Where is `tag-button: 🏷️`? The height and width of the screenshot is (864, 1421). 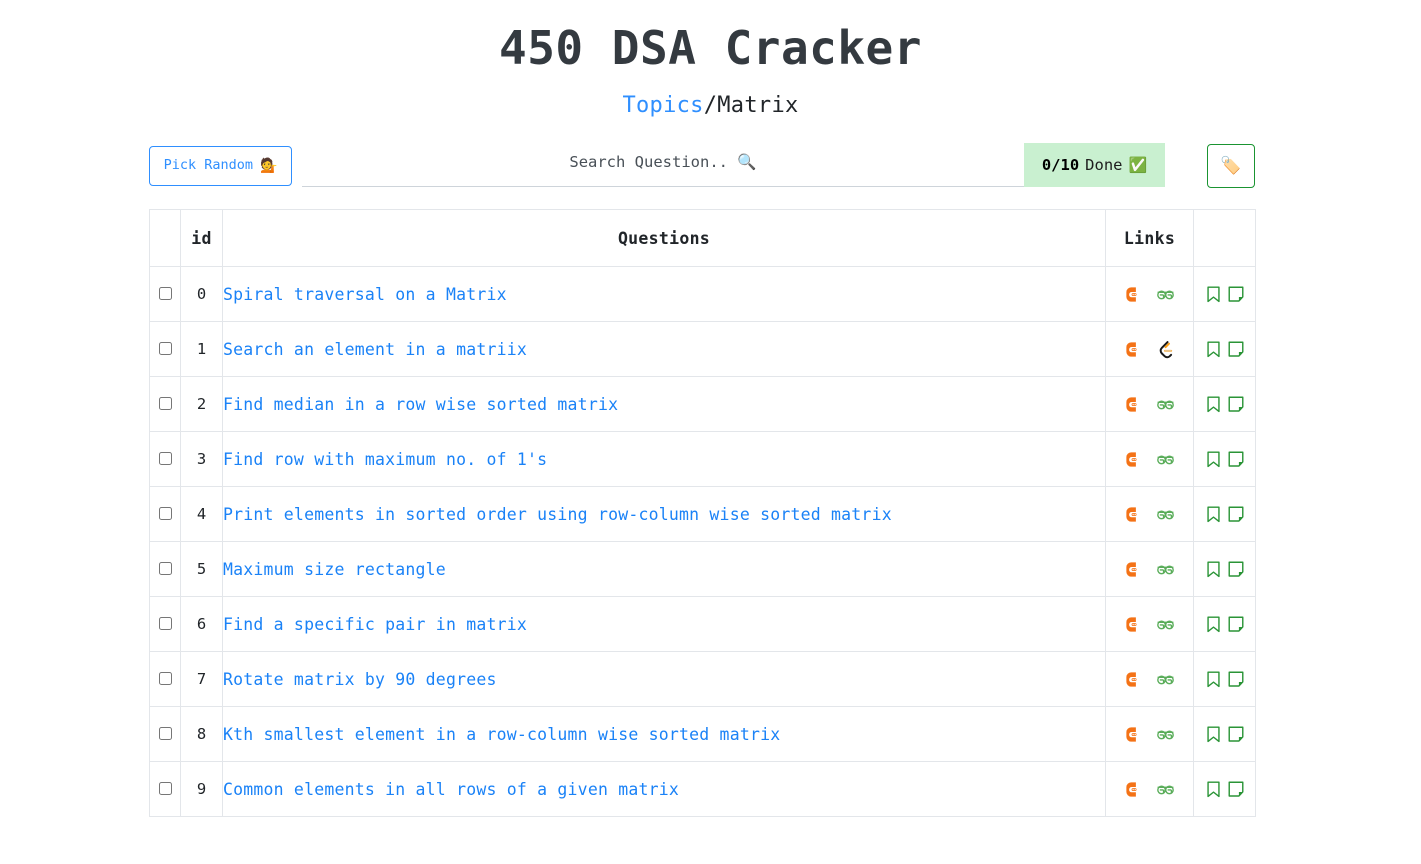
tag-button: 🏷️ is located at coordinates (1231, 166).